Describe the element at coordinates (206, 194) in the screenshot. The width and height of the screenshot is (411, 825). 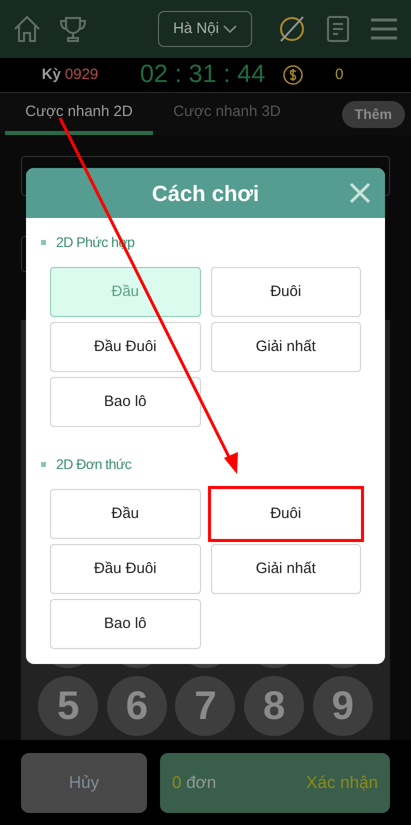
I see `dialog-title: Cách chơi` at that location.